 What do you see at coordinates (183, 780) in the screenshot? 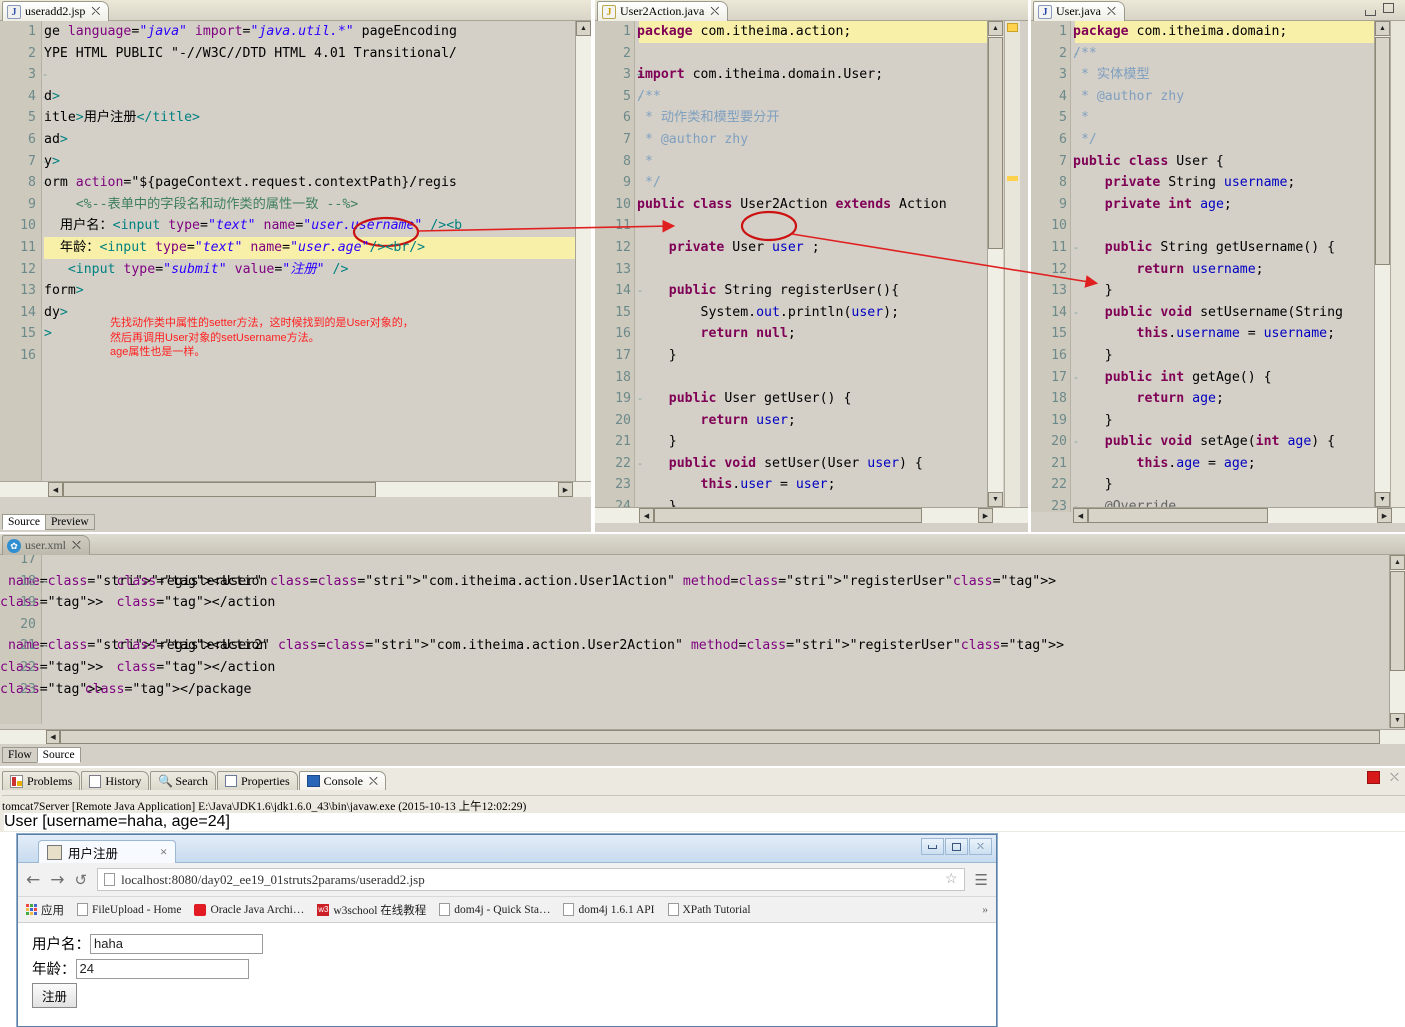
I see `tab-search: 🔍 Search` at bounding box center [183, 780].